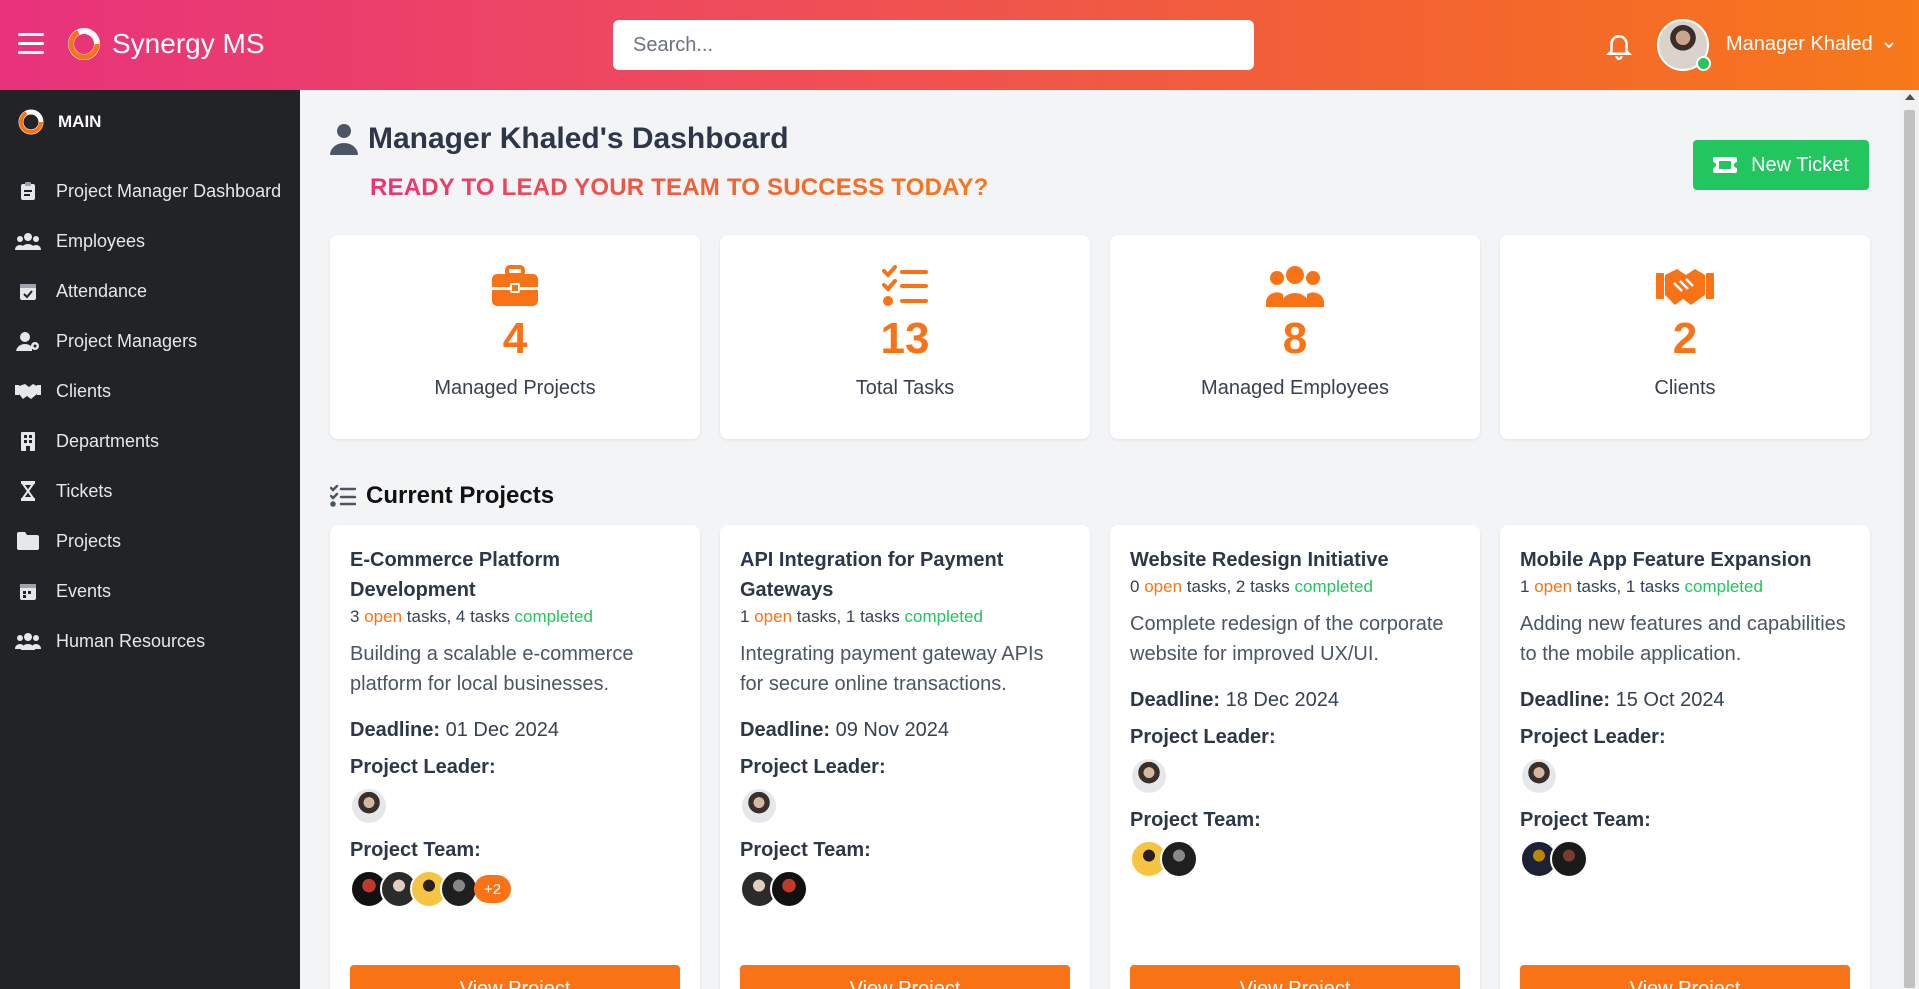 The width and height of the screenshot is (1919, 989). Describe the element at coordinates (150, 291) in the screenshot. I see `sidebar-item-attendance: Attendance` at that location.